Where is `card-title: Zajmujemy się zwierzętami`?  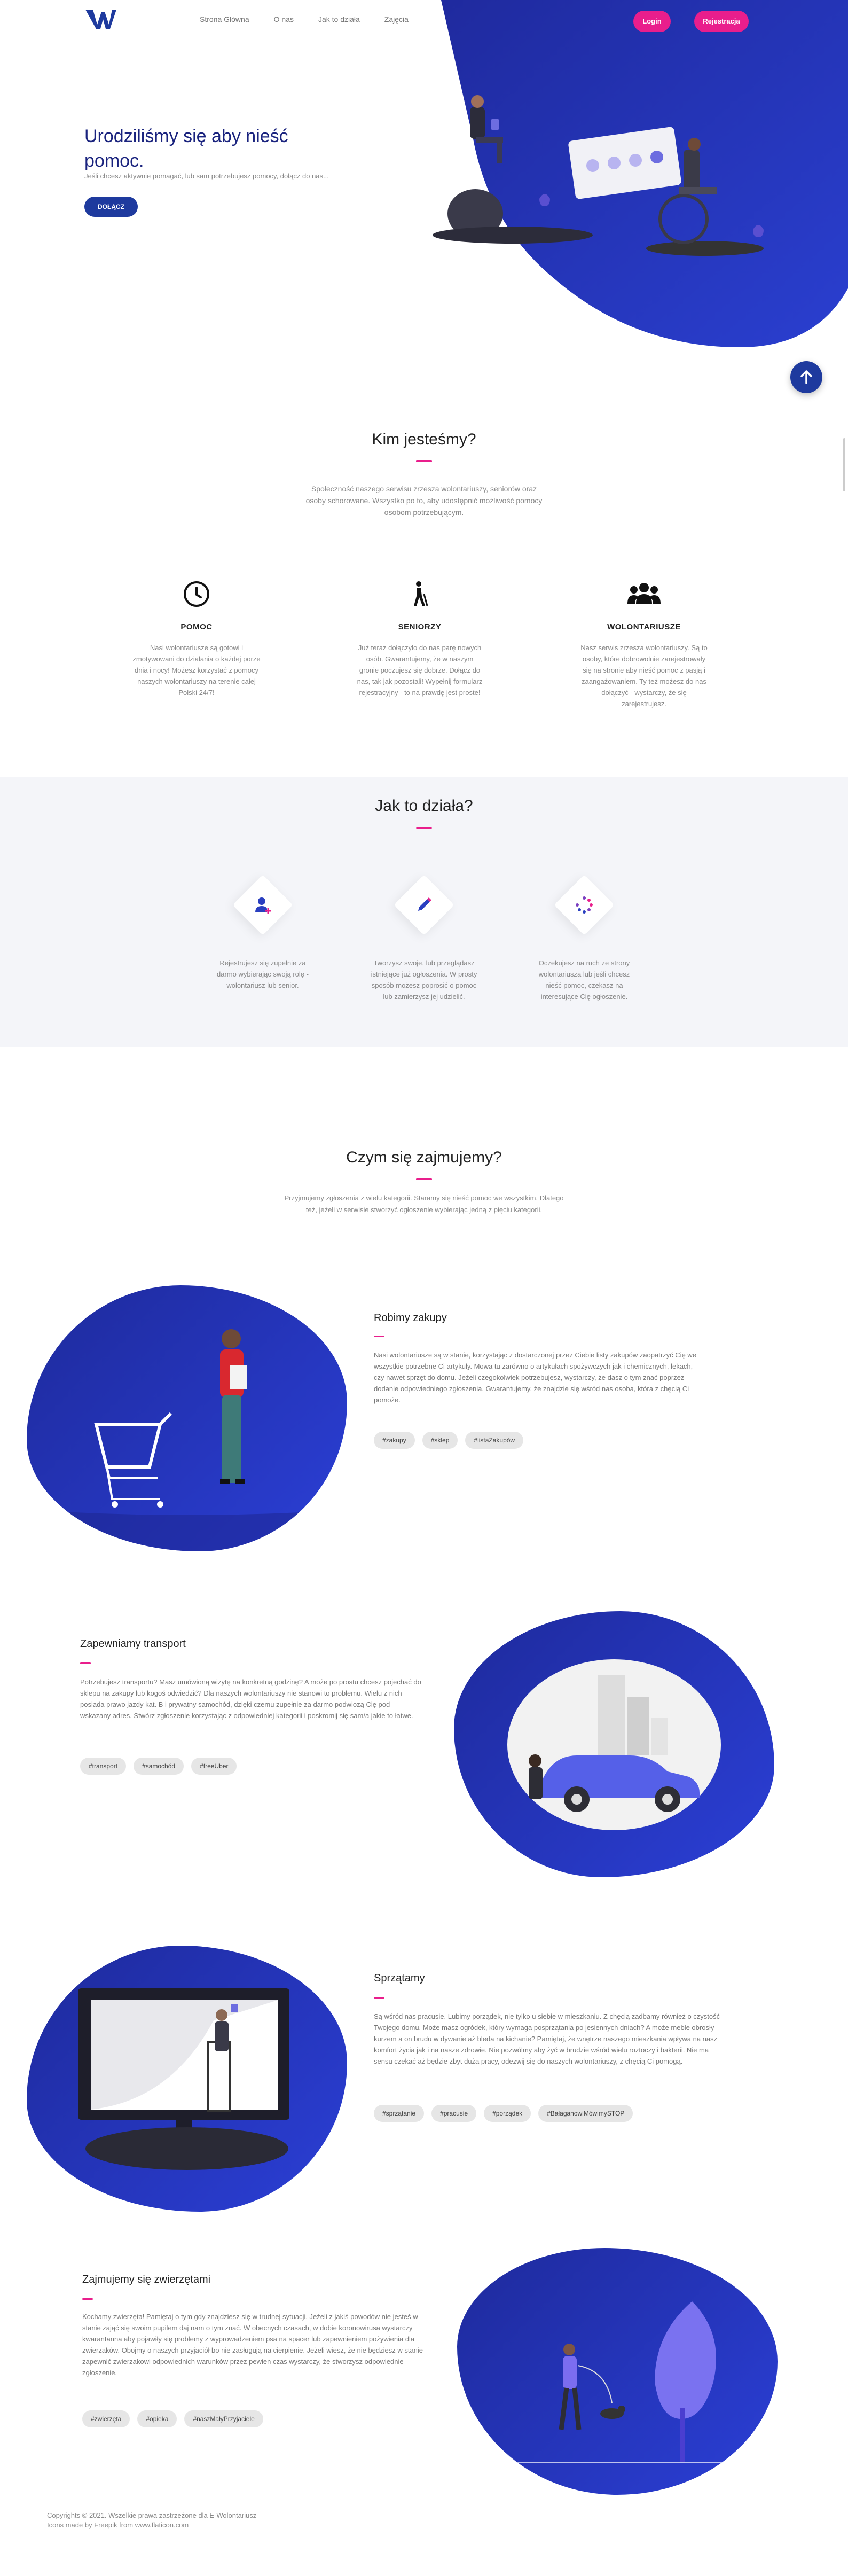 card-title: Zajmujemy się zwierzętami is located at coordinates (146, 2279).